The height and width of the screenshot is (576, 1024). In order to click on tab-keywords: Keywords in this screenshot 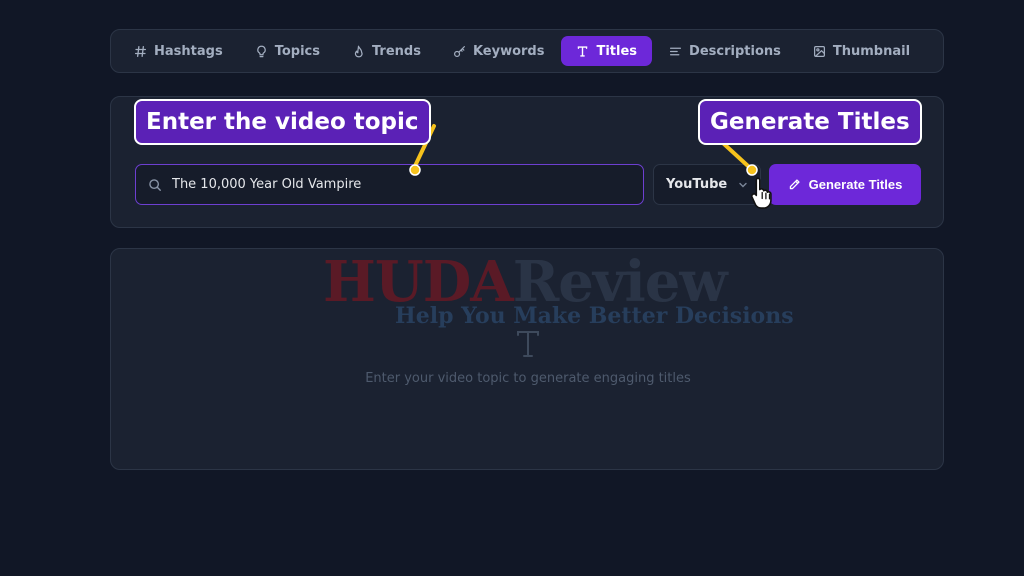, I will do `click(499, 51)`.